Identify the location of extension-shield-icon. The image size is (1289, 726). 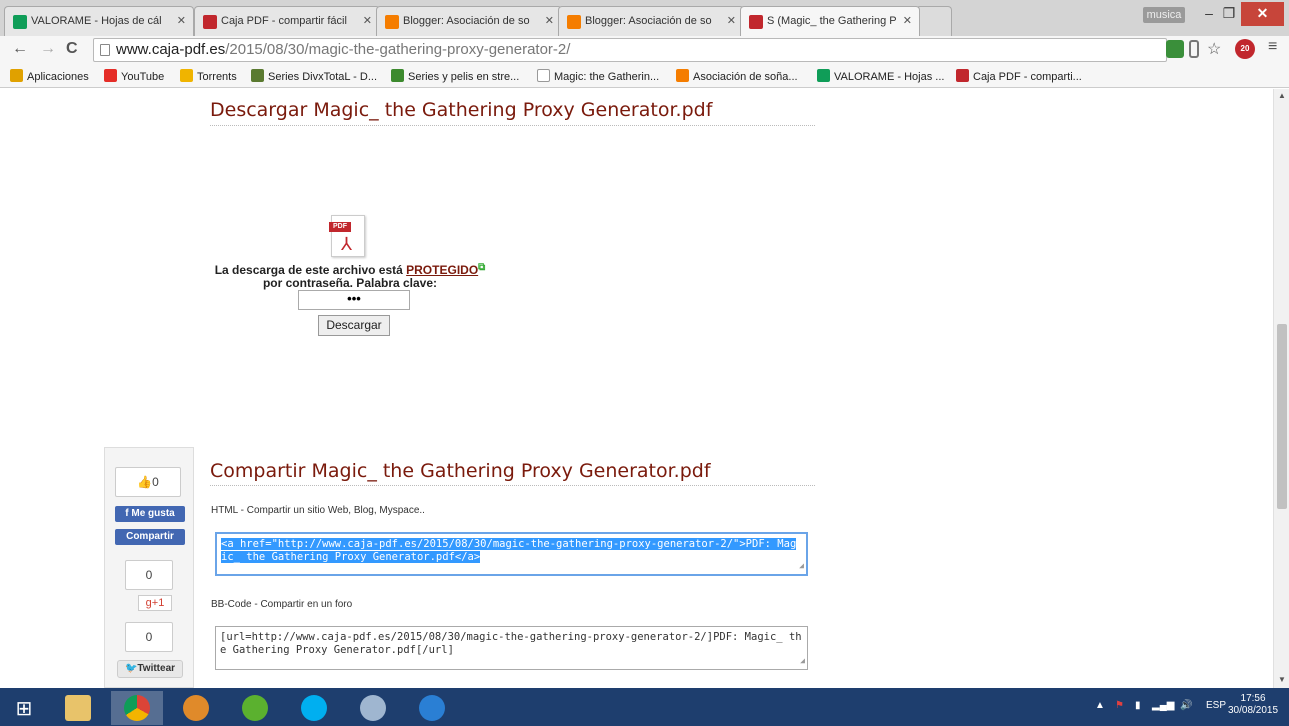
(1175, 49).